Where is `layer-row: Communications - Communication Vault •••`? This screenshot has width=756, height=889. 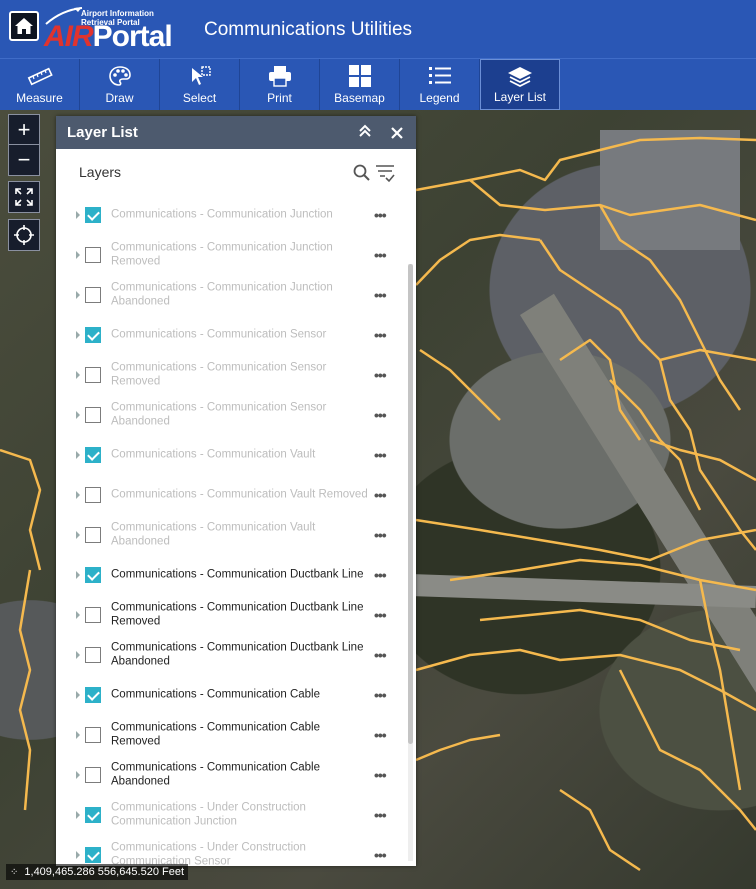
layer-row: Communications - Communication Vault ••• is located at coordinates (231, 455).